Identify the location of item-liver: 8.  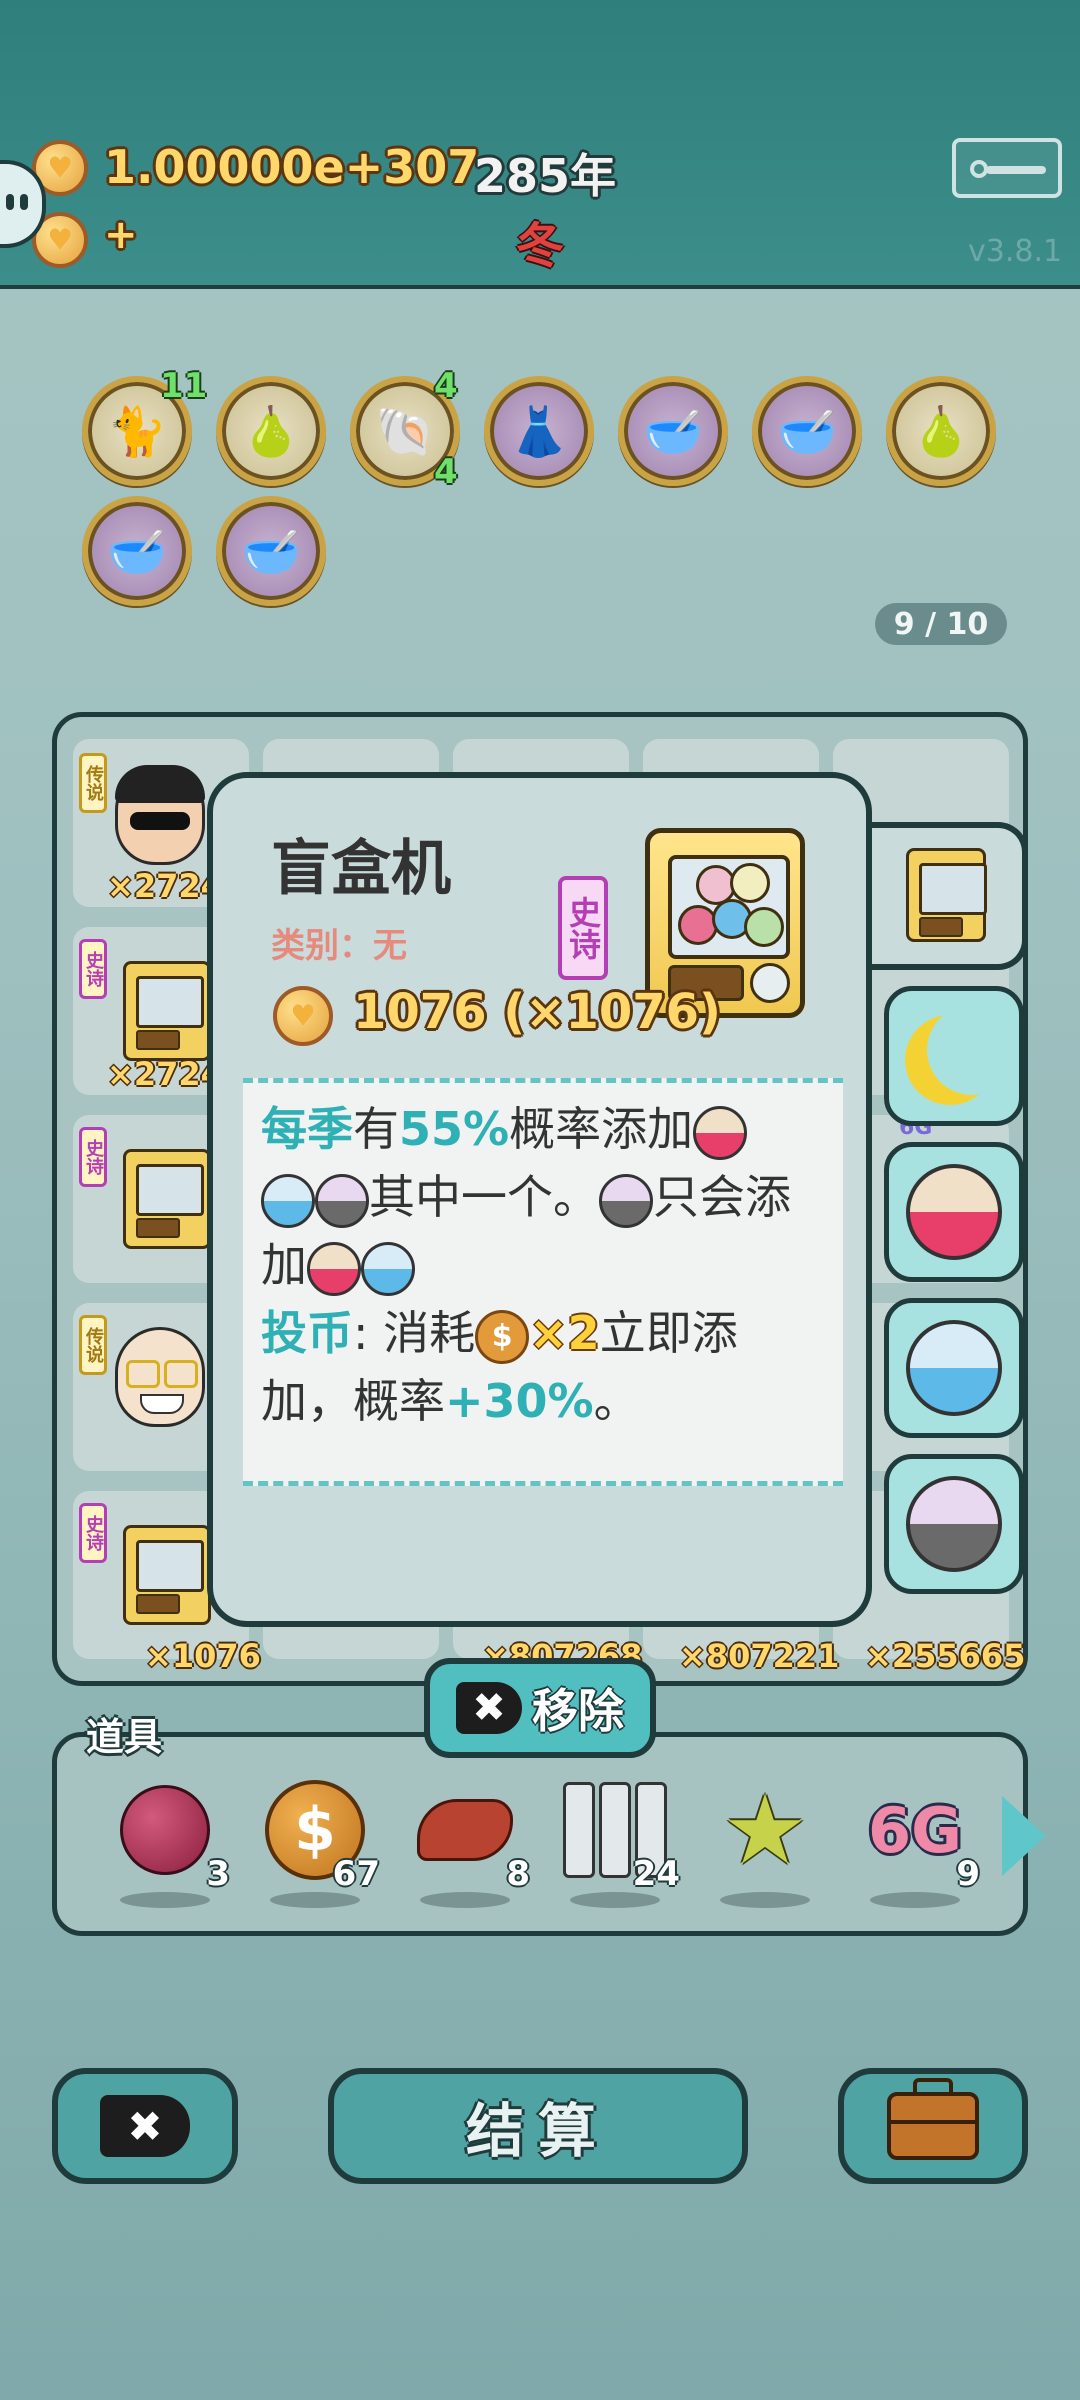
(465, 1842).